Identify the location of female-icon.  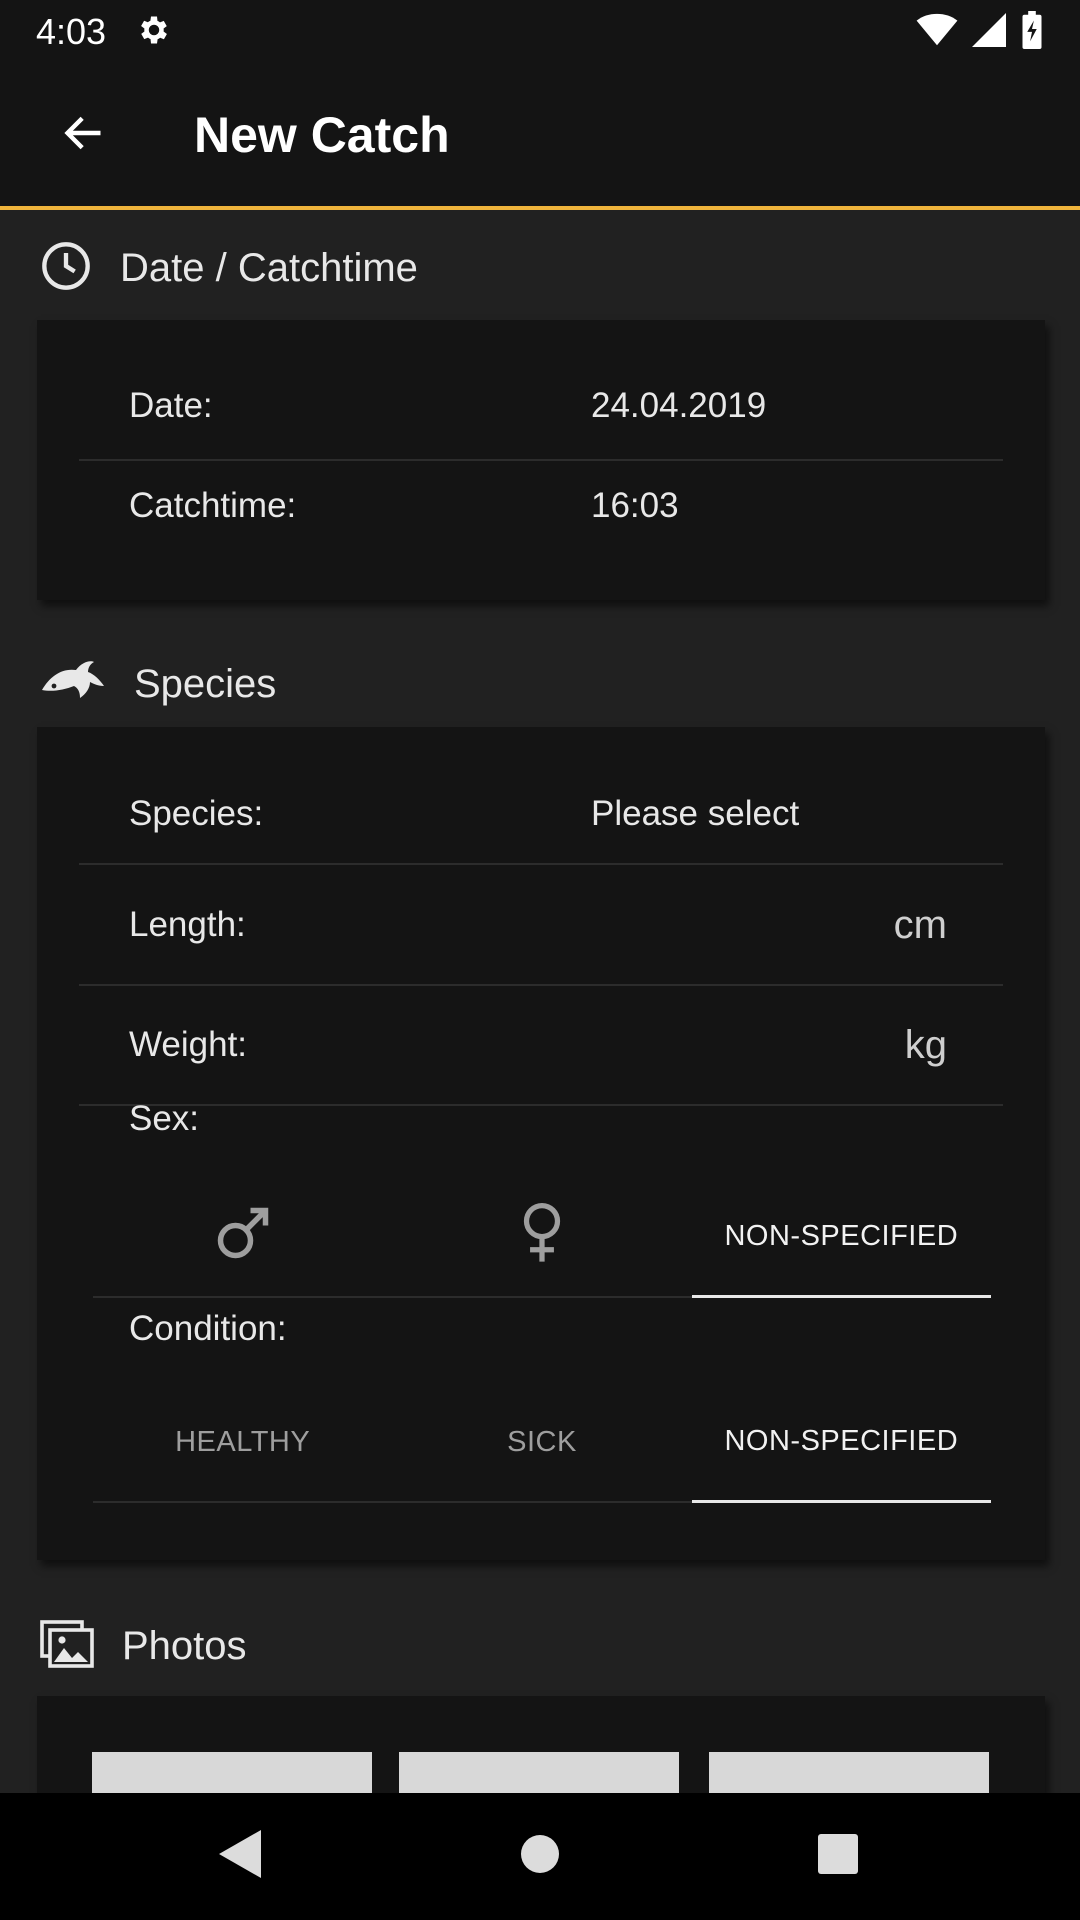
(542, 1237).